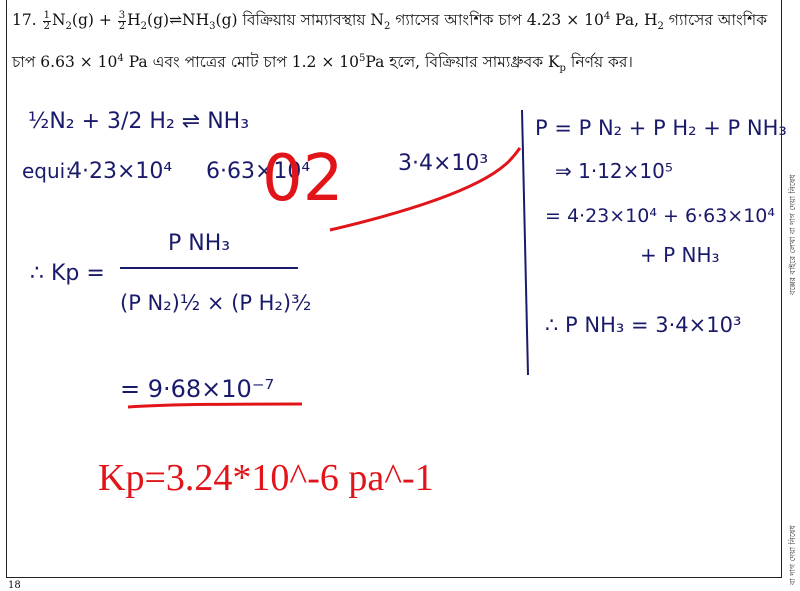  What do you see at coordinates (215, 405) in the screenshot?
I see `red-underline` at bounding box center [215, 405].